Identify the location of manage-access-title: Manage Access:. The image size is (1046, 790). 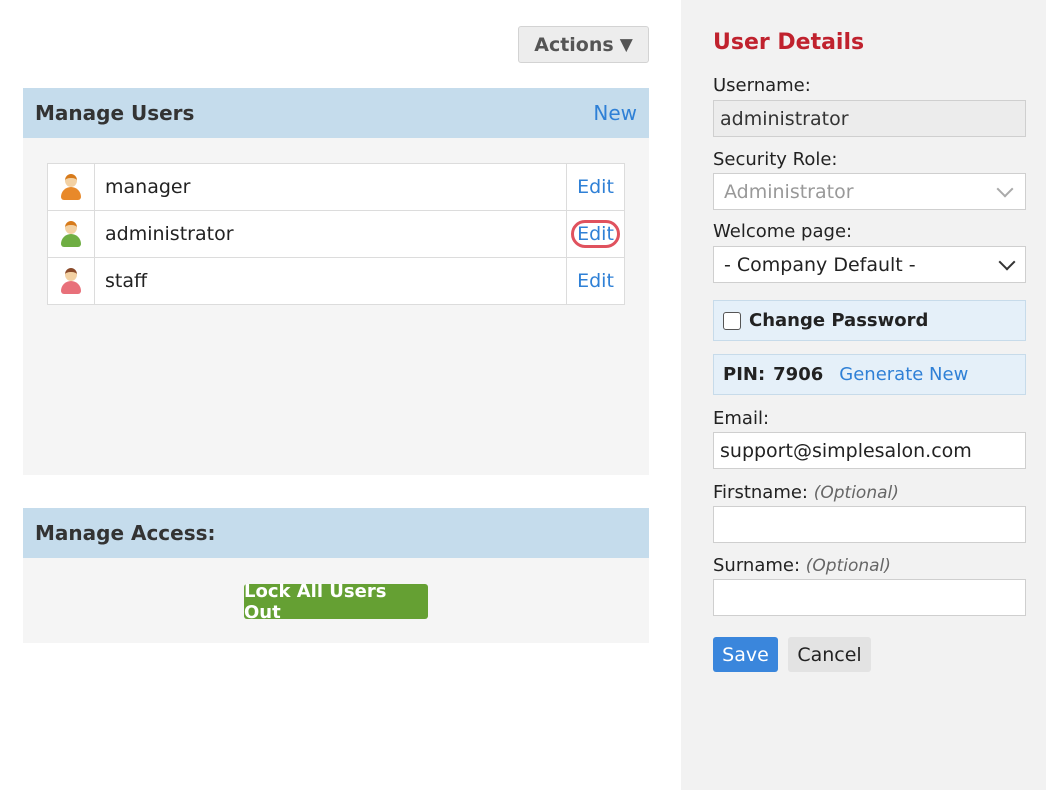
(125, 533).